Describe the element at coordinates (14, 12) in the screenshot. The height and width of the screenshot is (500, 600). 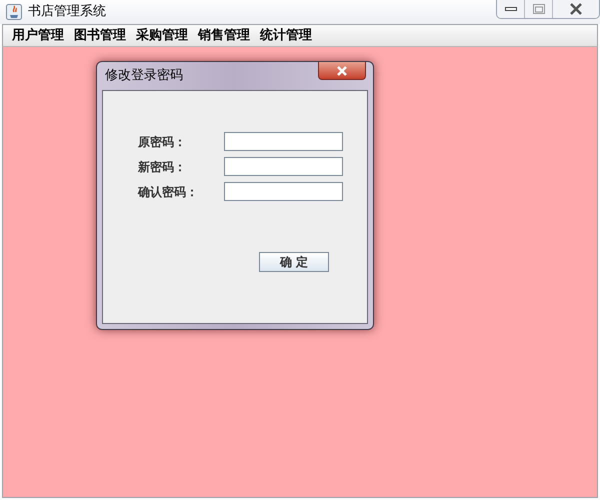
I see `app-icon` at that location.